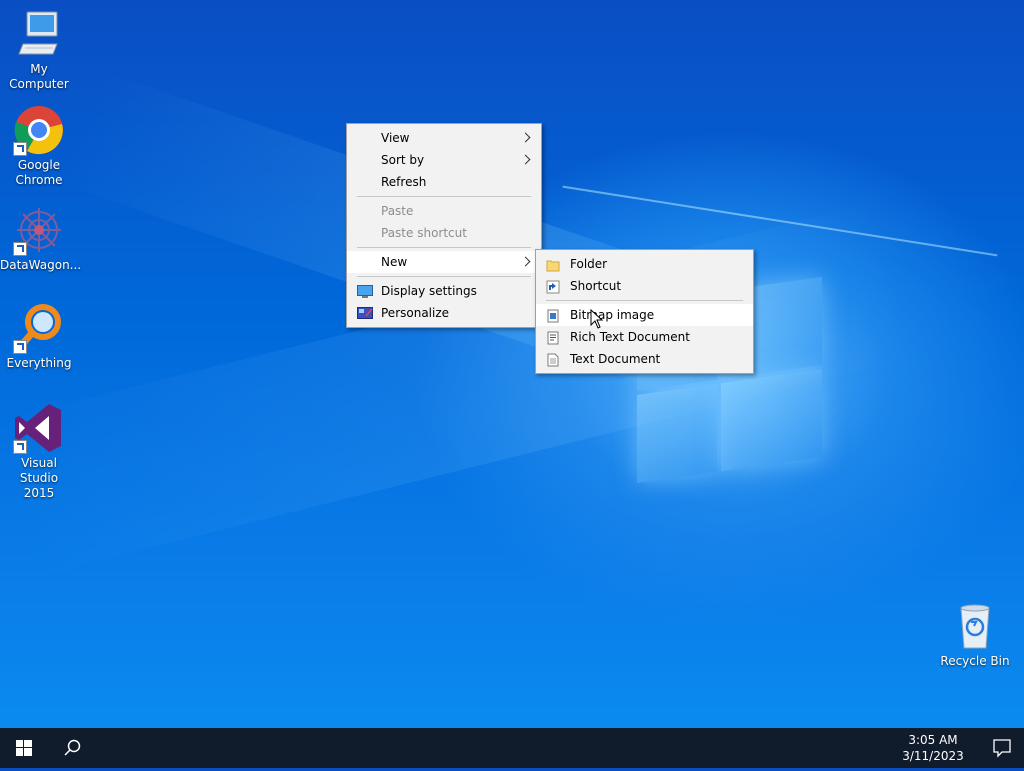 The height and width of the screenshot is (771, 1024). I want to click on desktop-icon-label: Recycle Bin, so click(975, 661).